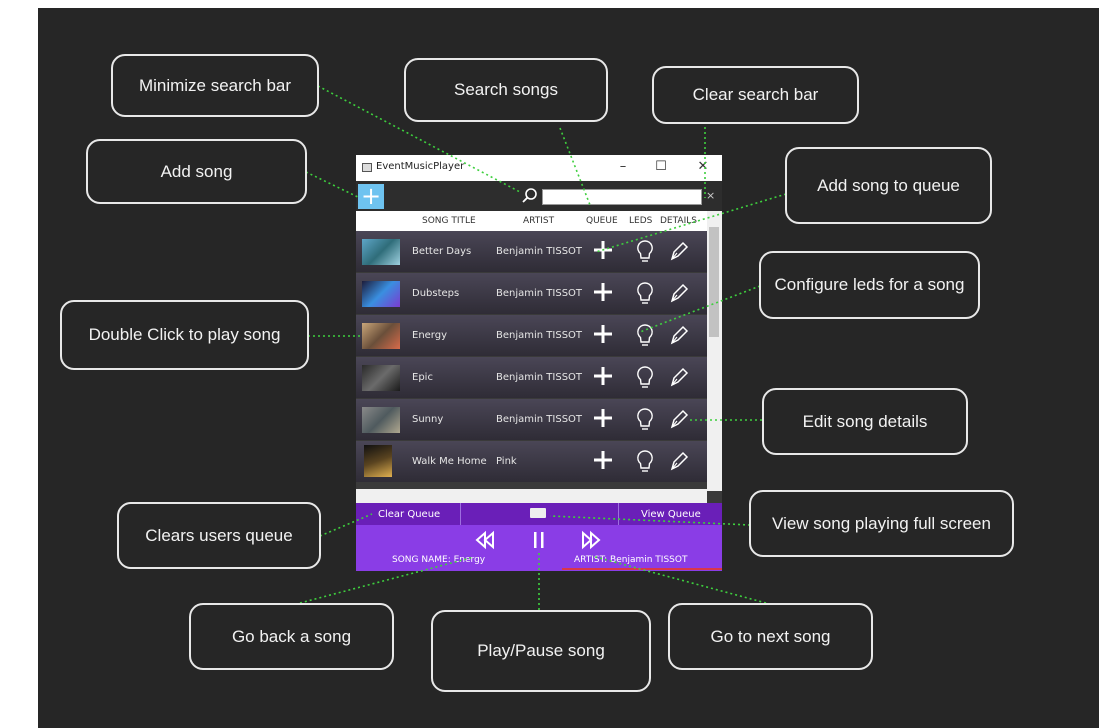 This screenshot has width=1105, height=728. I want to click on clear-queue-button: Clear Queue, so click(409, 514).